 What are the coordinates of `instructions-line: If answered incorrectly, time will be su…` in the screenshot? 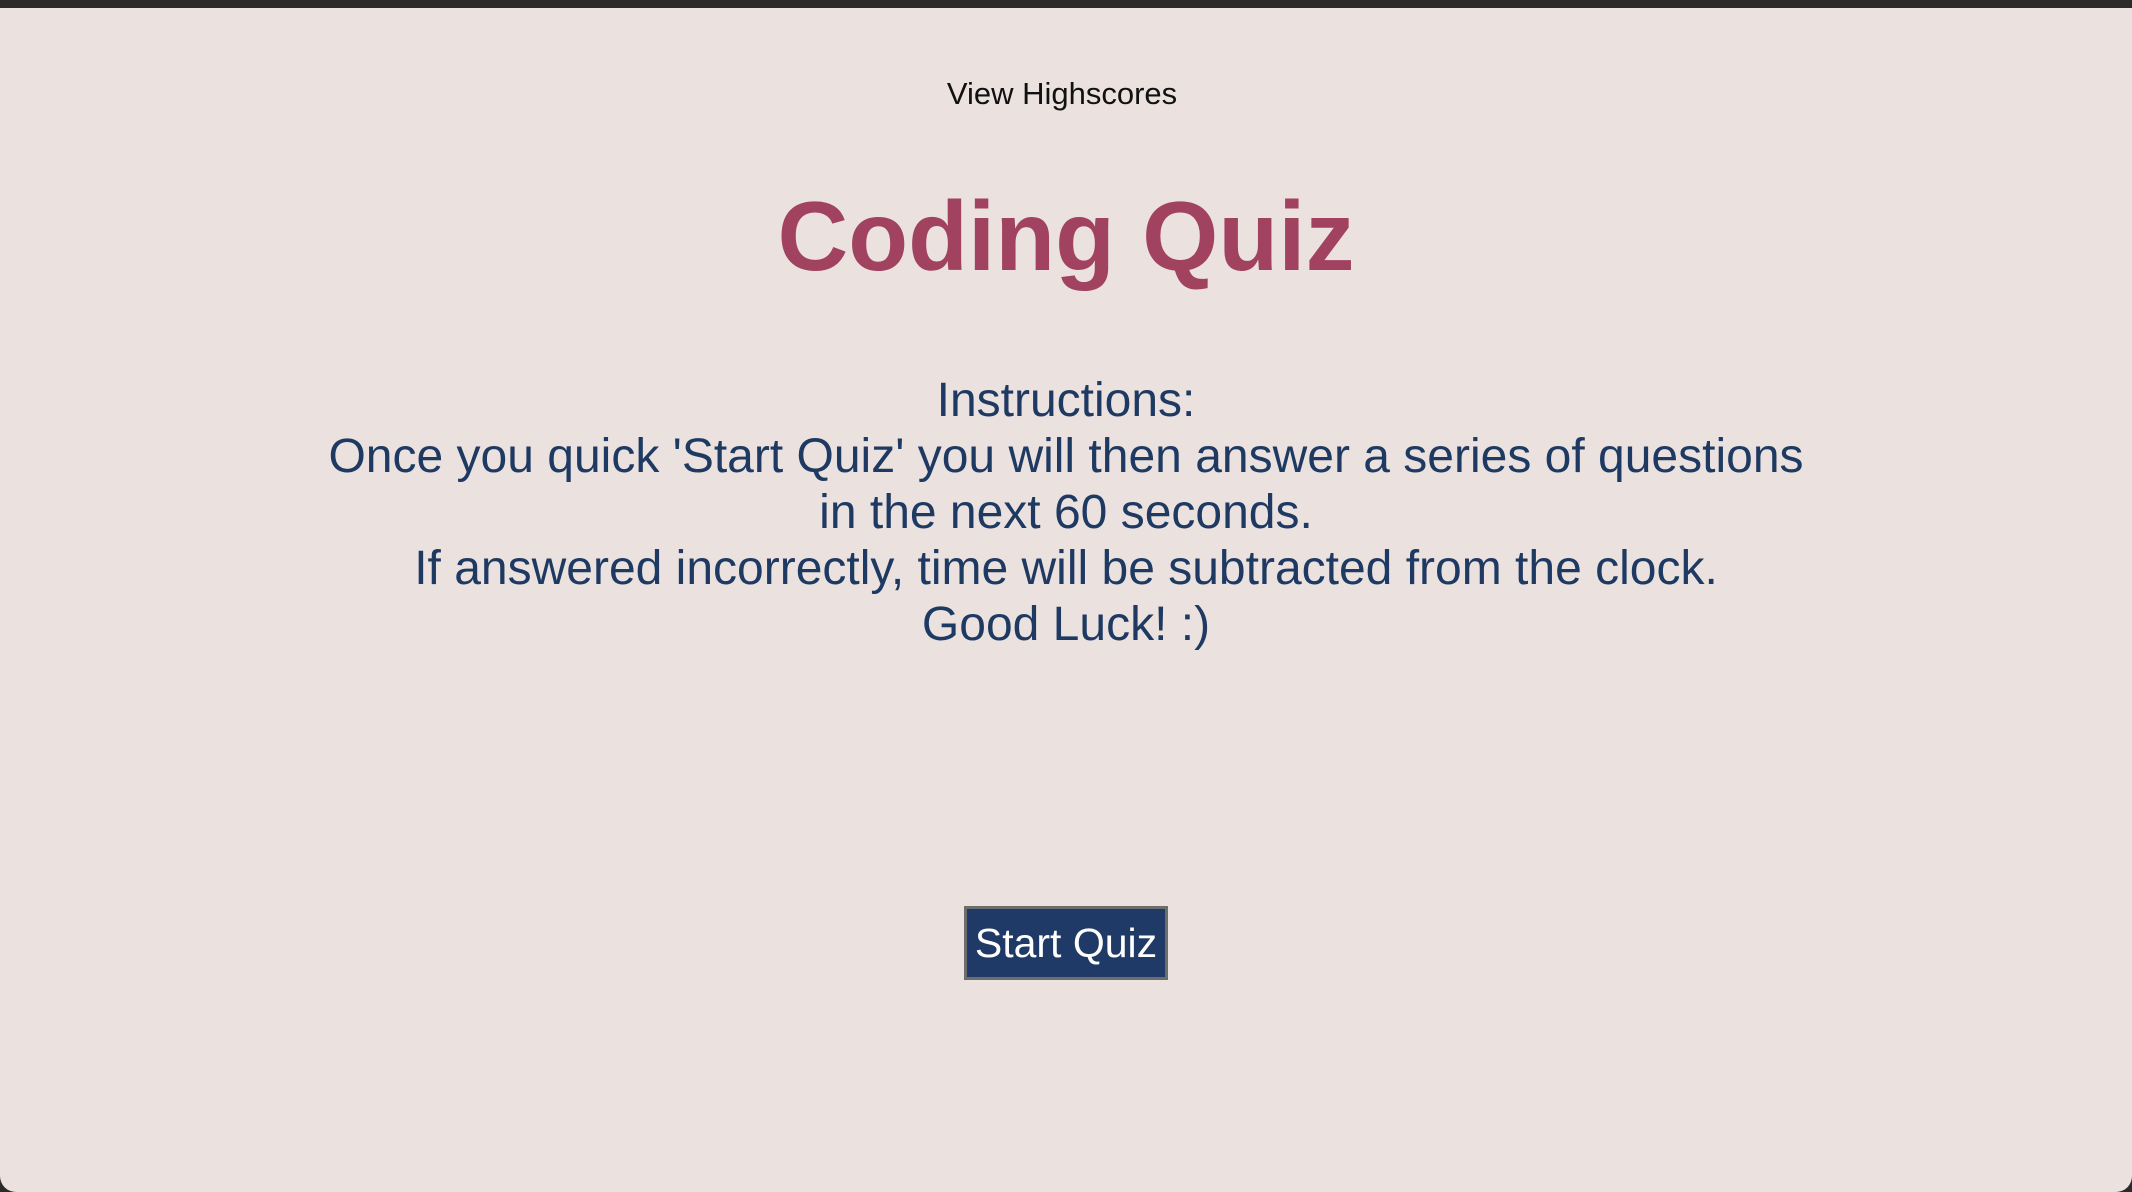 It's located at (1066, 568).